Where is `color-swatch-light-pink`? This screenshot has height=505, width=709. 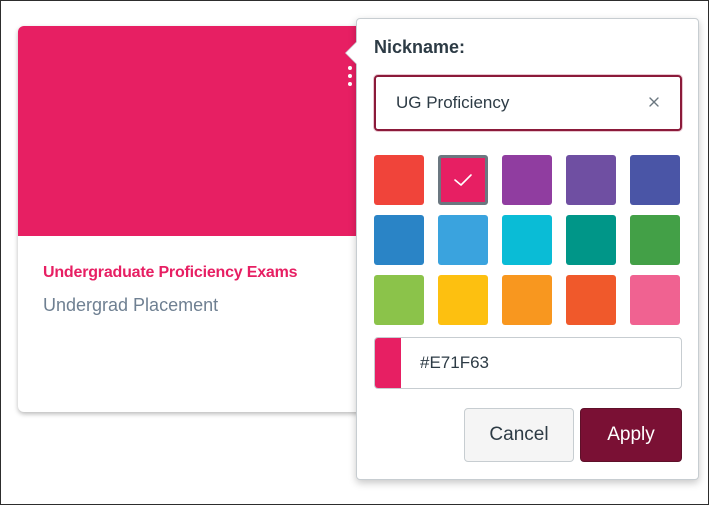
color-swatch-light-pink is located at coordinates (655, 300).